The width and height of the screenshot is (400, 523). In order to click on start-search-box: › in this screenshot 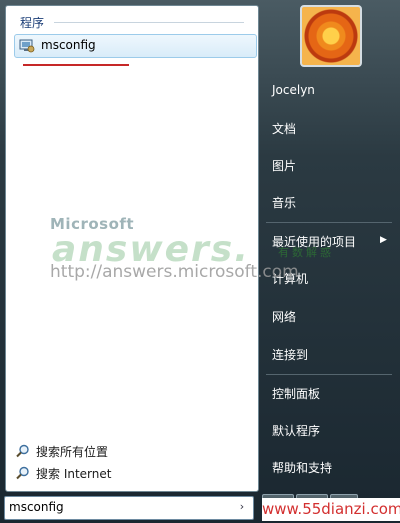, I will do `click(129, 508)`.